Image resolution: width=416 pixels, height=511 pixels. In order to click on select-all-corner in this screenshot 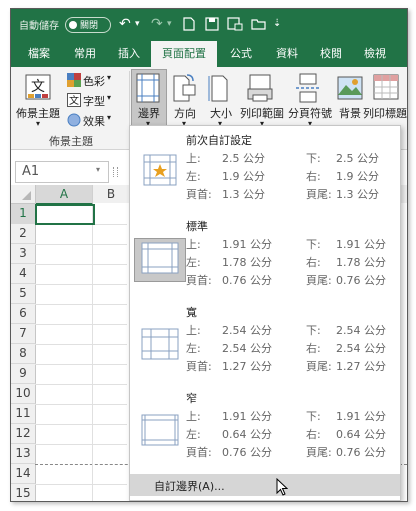, I will do `click(23, 194)`.